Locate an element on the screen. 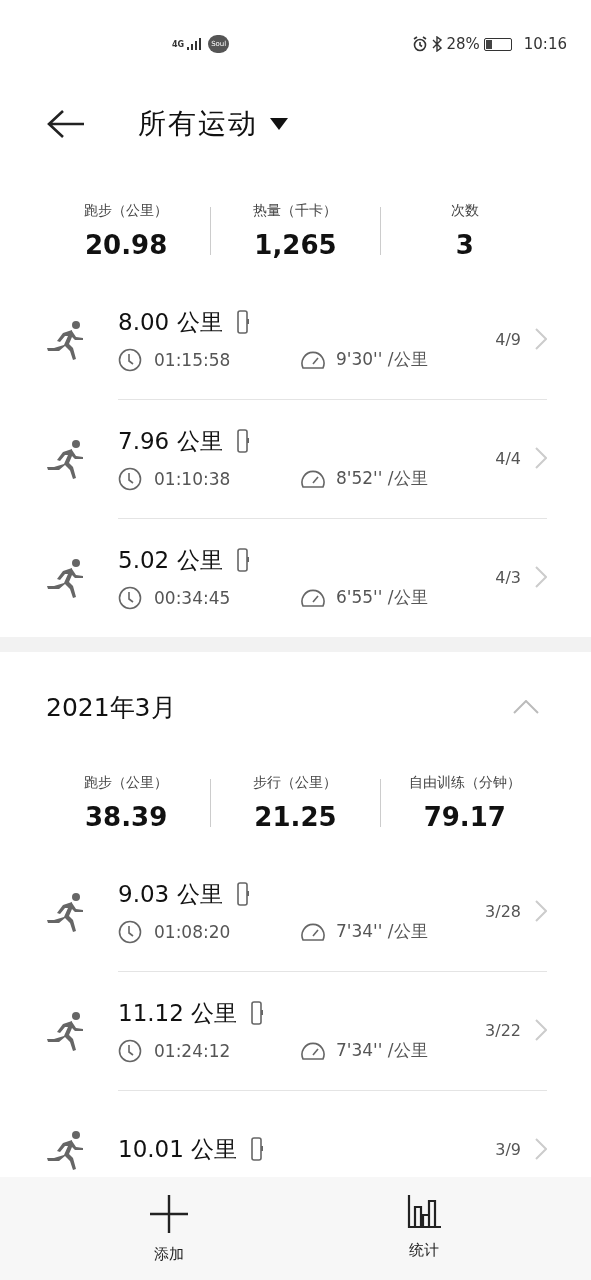 The width and height of the screenshot is (591, 1280). nav-button: 统计 is located at coordinates (424, 1228).